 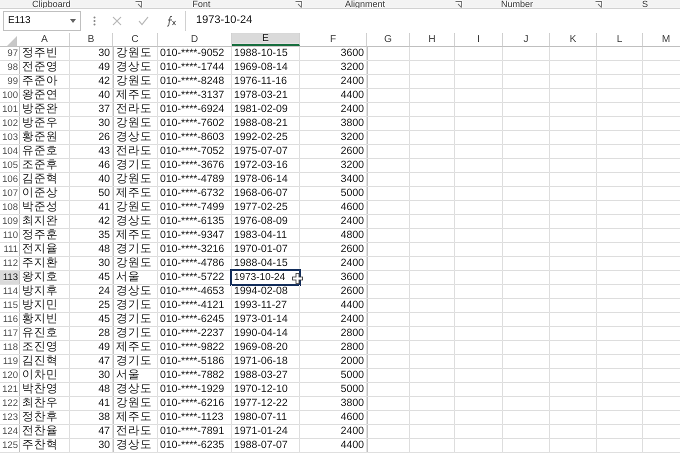 I want to click on table-cell-text: 5000, so click(x=352, y=375).